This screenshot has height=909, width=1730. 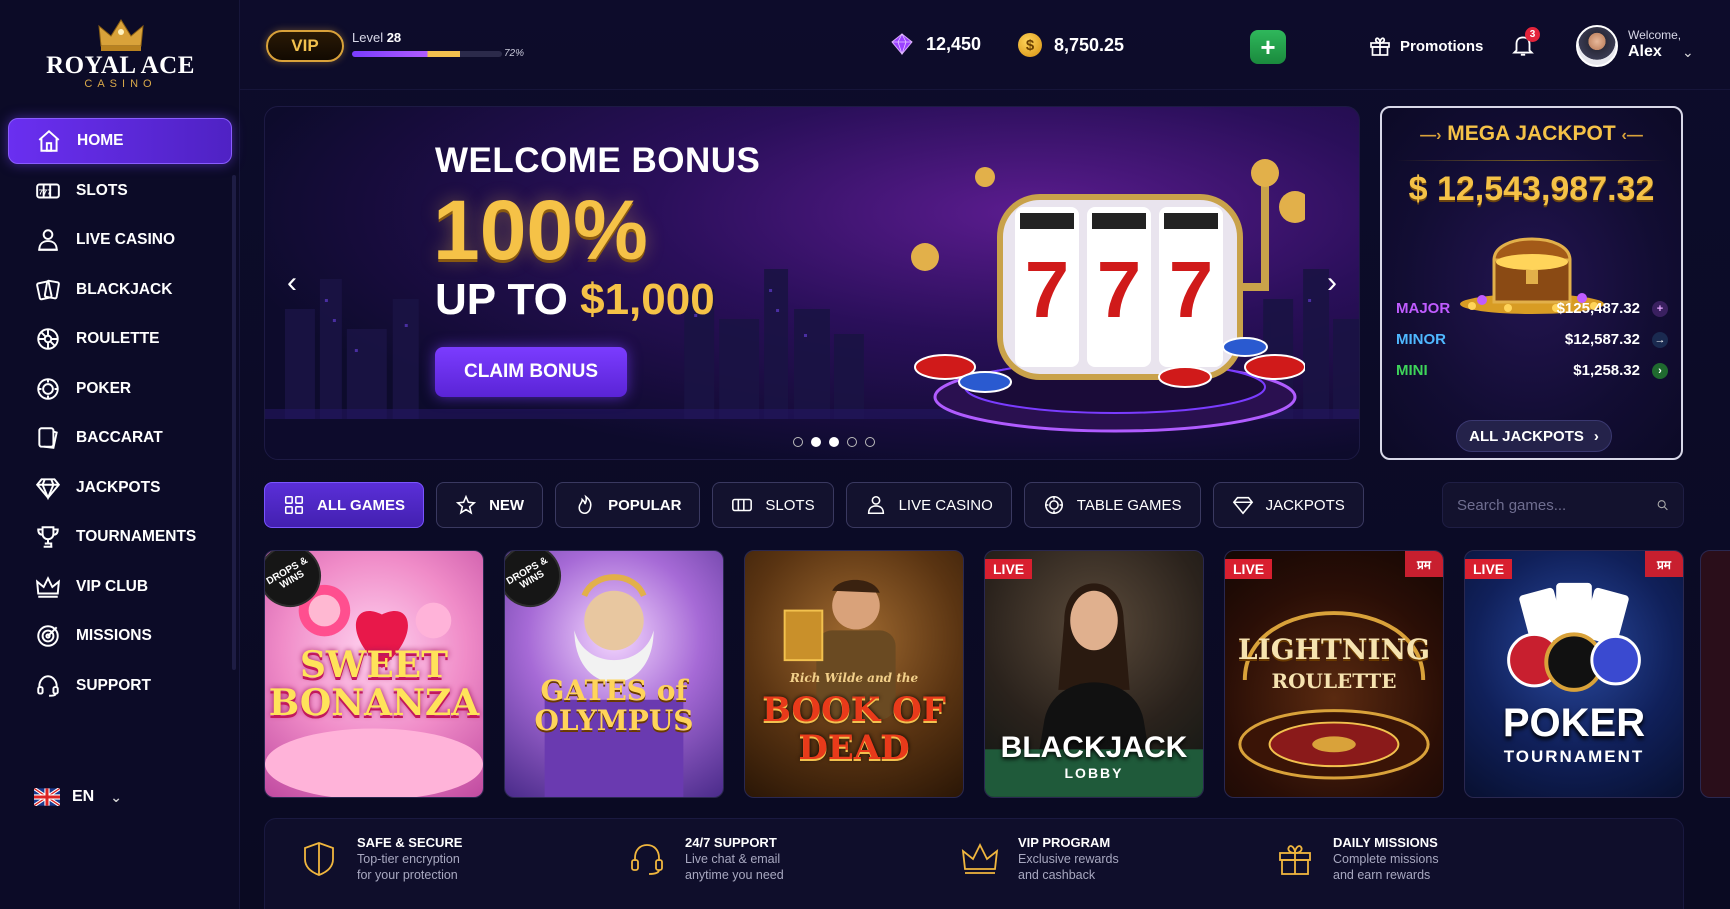 I want to click on divider, so click(x=1531, y=160).